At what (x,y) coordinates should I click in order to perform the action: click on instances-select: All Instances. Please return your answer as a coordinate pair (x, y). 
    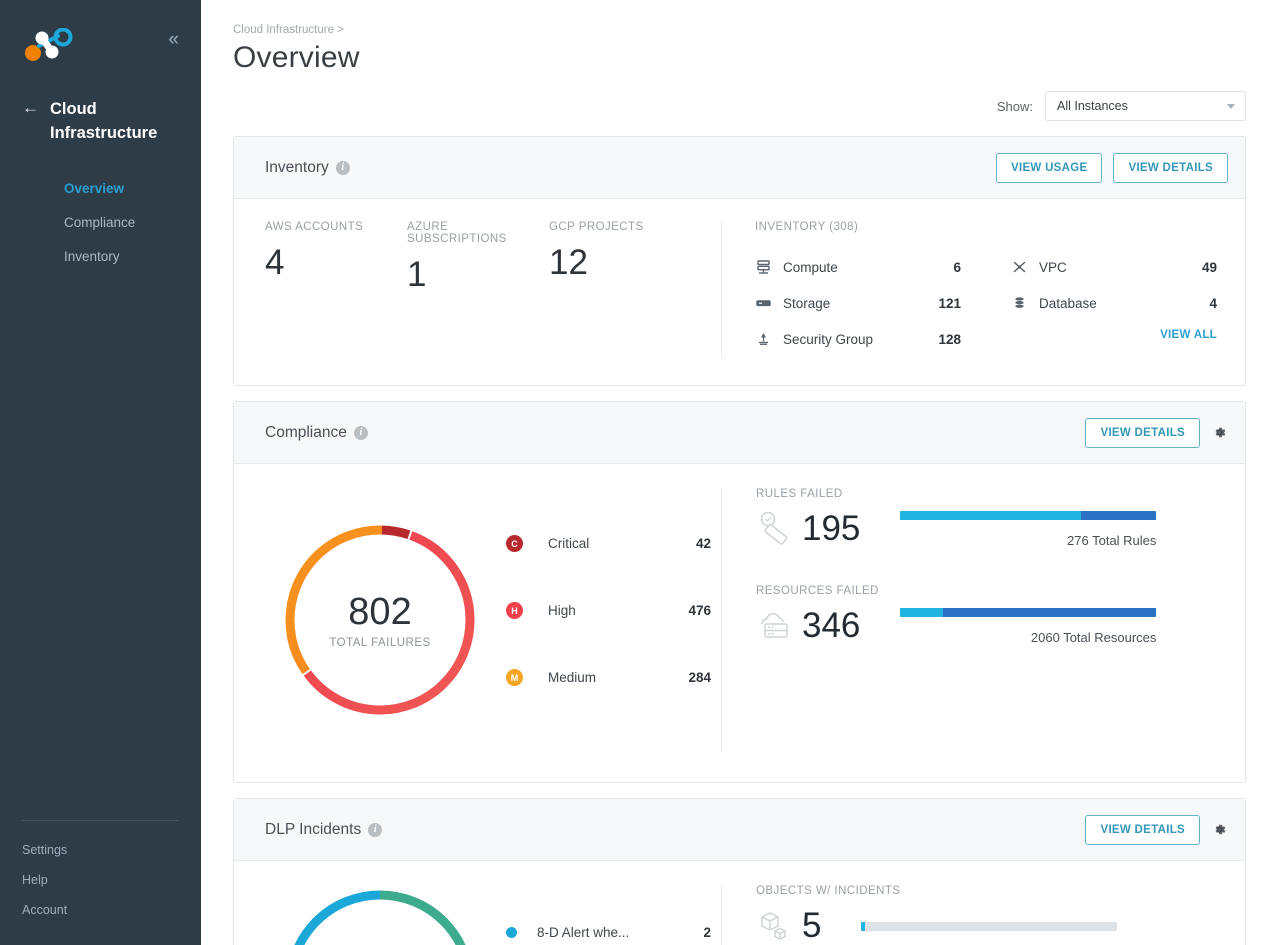
    Looking at the image, I should click on (1145, 106).